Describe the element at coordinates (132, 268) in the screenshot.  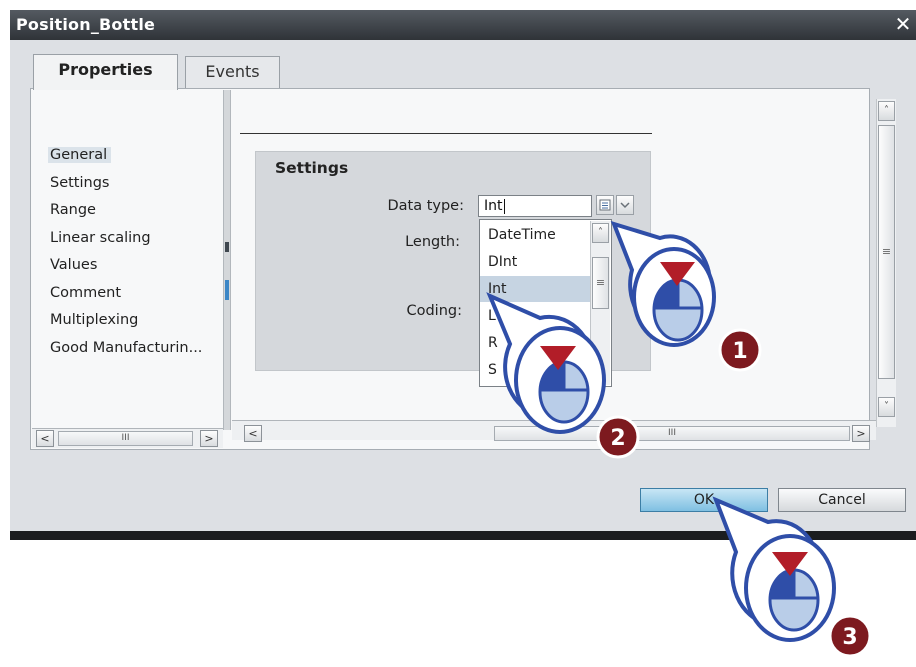
I see `nav-item-values: Values` at that location.